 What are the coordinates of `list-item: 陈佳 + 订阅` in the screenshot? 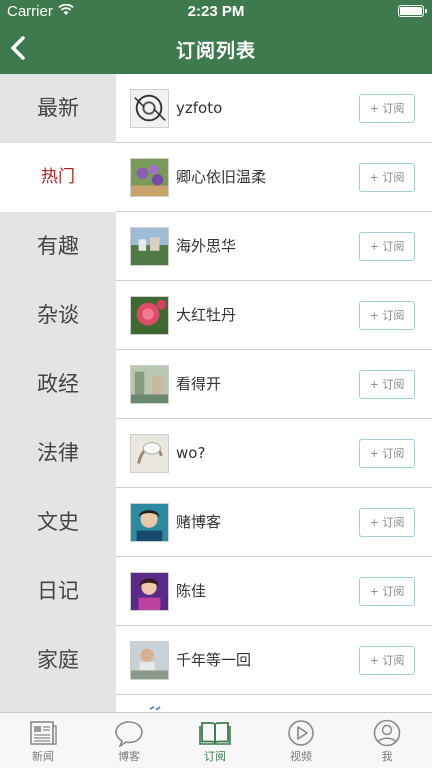 It's located at (274, 591).